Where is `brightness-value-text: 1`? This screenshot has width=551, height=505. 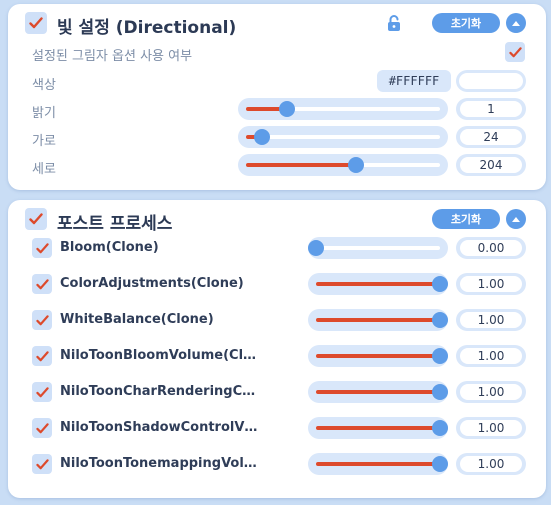
brightness-value-text: 1 is located at coordinates (491, 109).